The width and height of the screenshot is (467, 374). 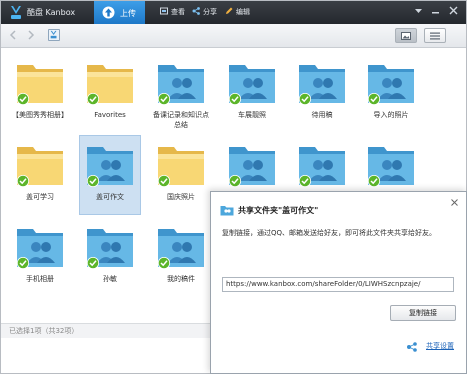 I want to click on folder-name: 【美图秀秀相册】, so click(x=40, y=115).